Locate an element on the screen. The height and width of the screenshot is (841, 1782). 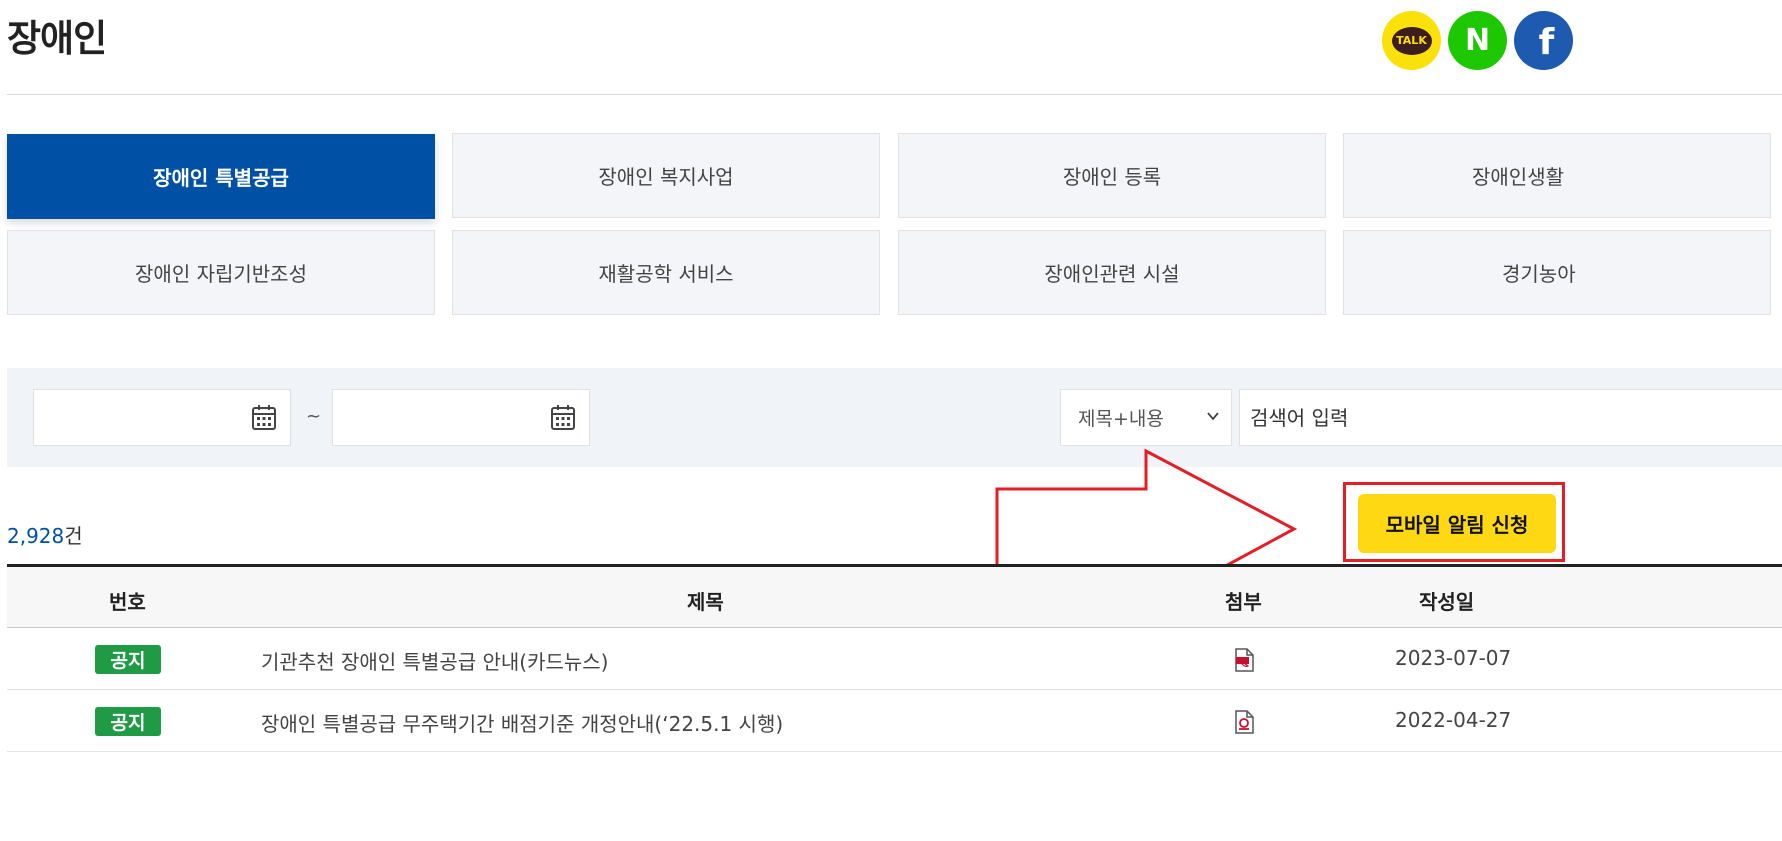
column-header-no: 번호 is located at coordinates (127, 602).